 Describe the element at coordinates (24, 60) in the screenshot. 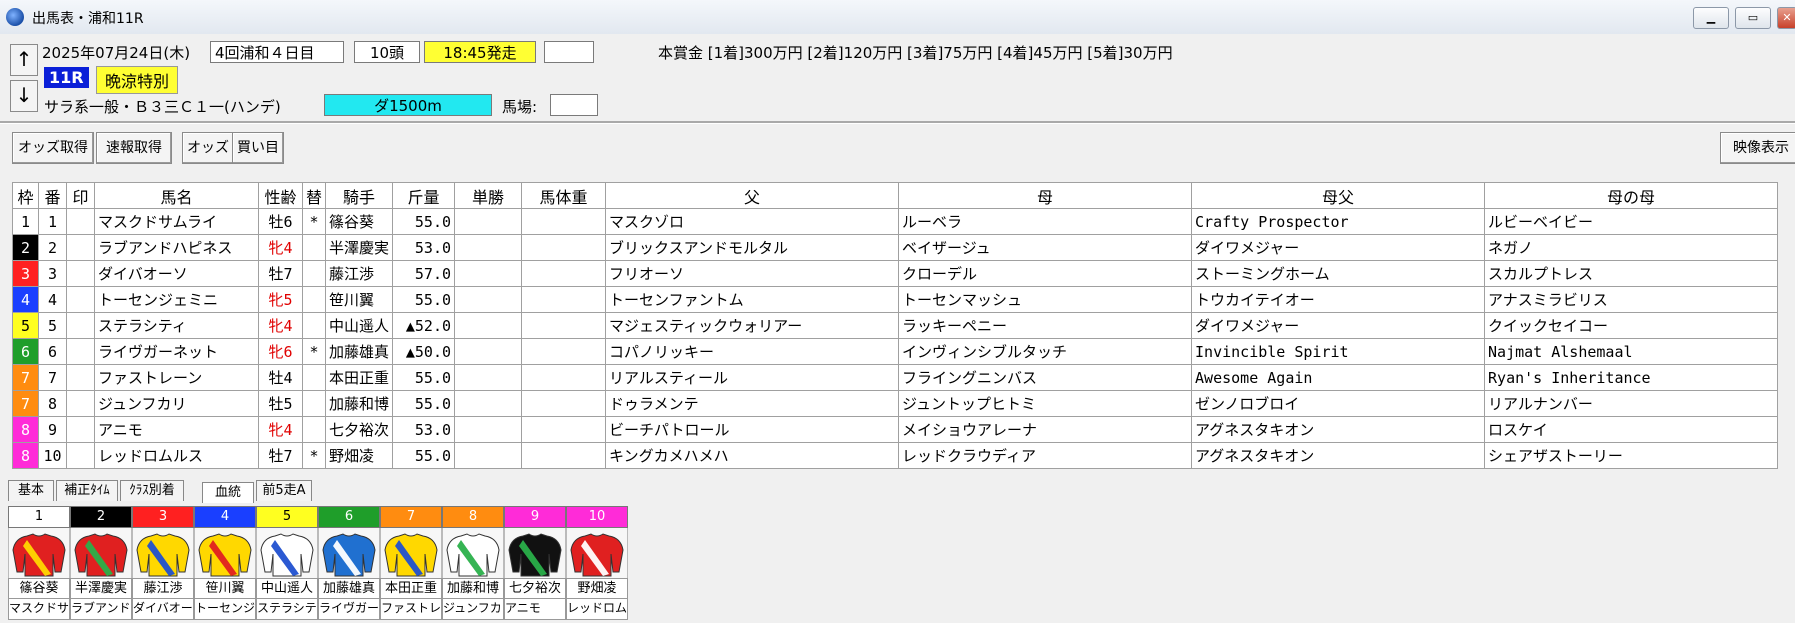

I see `prev-race-button: ↑` at that location.